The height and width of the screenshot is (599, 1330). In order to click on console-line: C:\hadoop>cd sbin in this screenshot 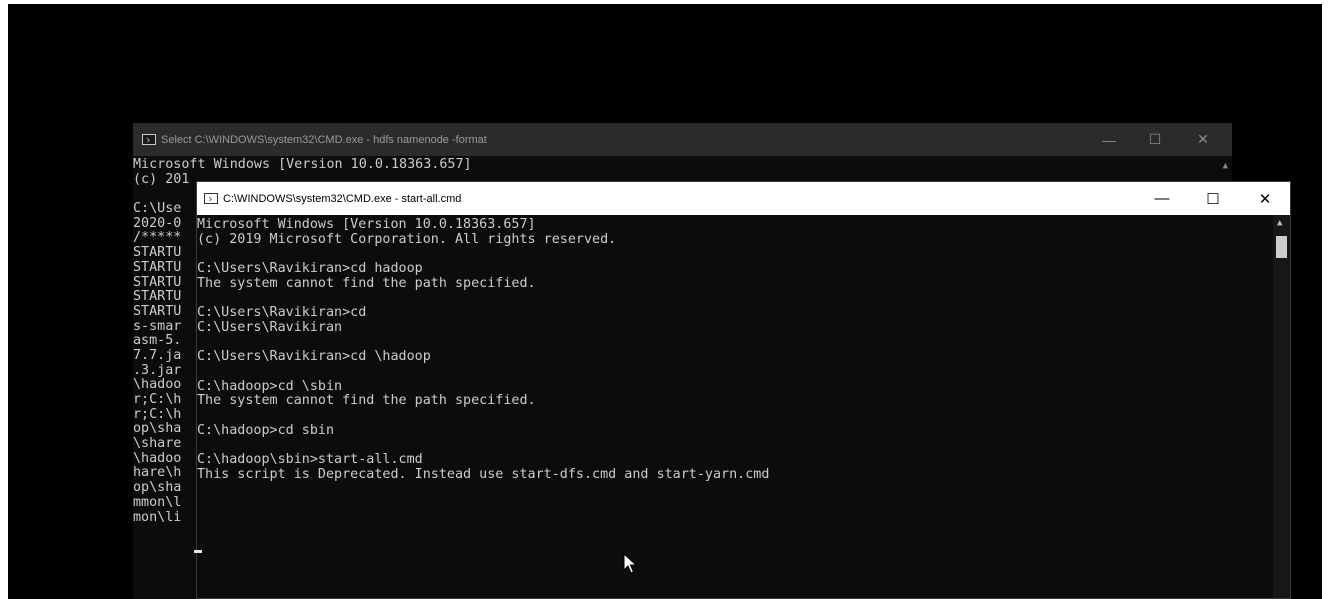, I will do `click(266, 430)`.